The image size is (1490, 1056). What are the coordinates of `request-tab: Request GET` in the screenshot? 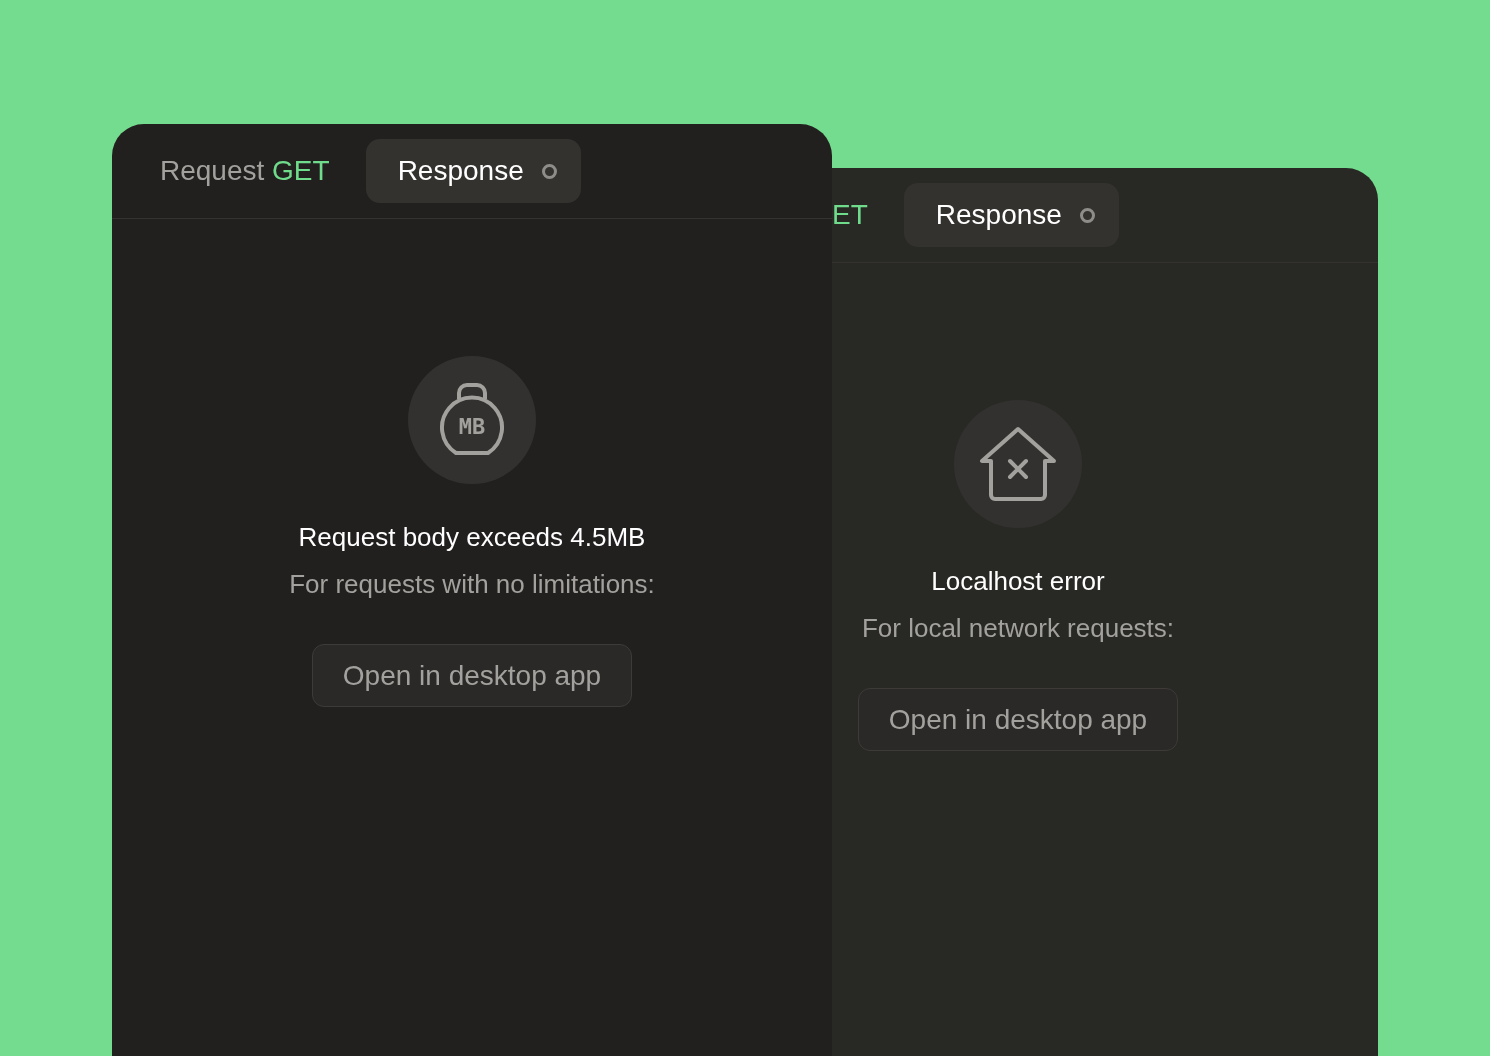 It's located at (245, 171).